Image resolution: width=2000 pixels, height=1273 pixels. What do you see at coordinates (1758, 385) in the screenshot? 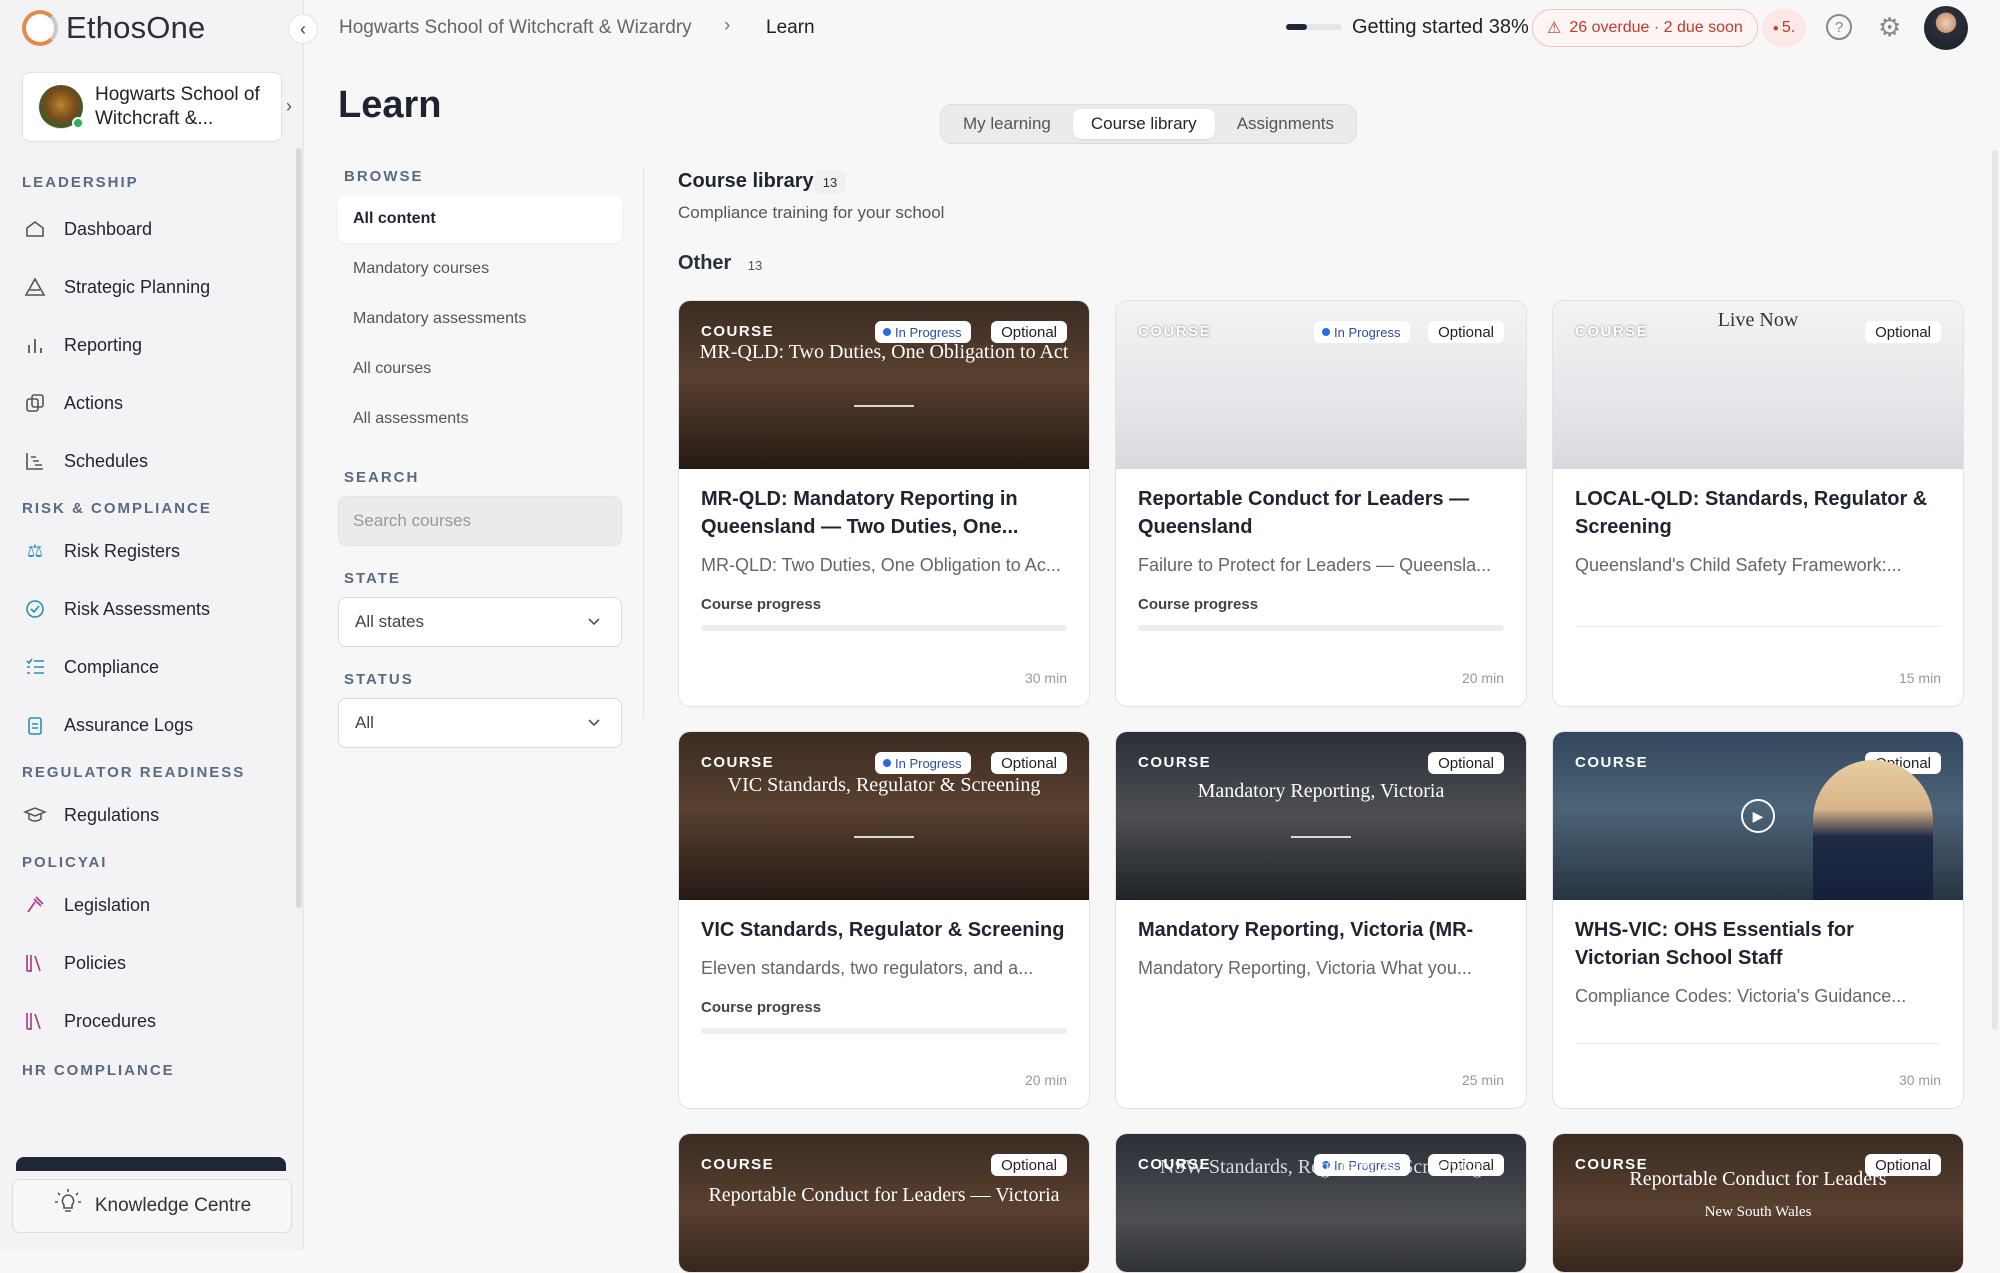
I see `course-thumbnail: COURSE Optional Live Now` at bounding box center [1758, 385].